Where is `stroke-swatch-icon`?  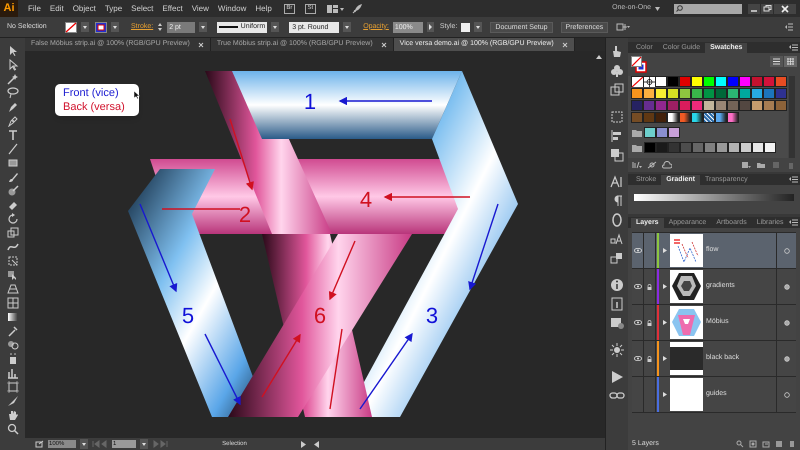
stroke-swatch-icon is located at coordinates (101, 27).